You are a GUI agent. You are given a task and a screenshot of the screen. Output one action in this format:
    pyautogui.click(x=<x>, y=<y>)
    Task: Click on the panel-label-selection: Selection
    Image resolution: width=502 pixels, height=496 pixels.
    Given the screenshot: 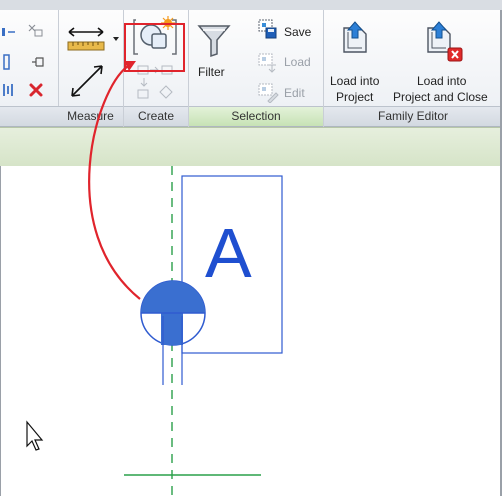 What is the action you would take?
    pyautogui.click(x=256, y=116)
    